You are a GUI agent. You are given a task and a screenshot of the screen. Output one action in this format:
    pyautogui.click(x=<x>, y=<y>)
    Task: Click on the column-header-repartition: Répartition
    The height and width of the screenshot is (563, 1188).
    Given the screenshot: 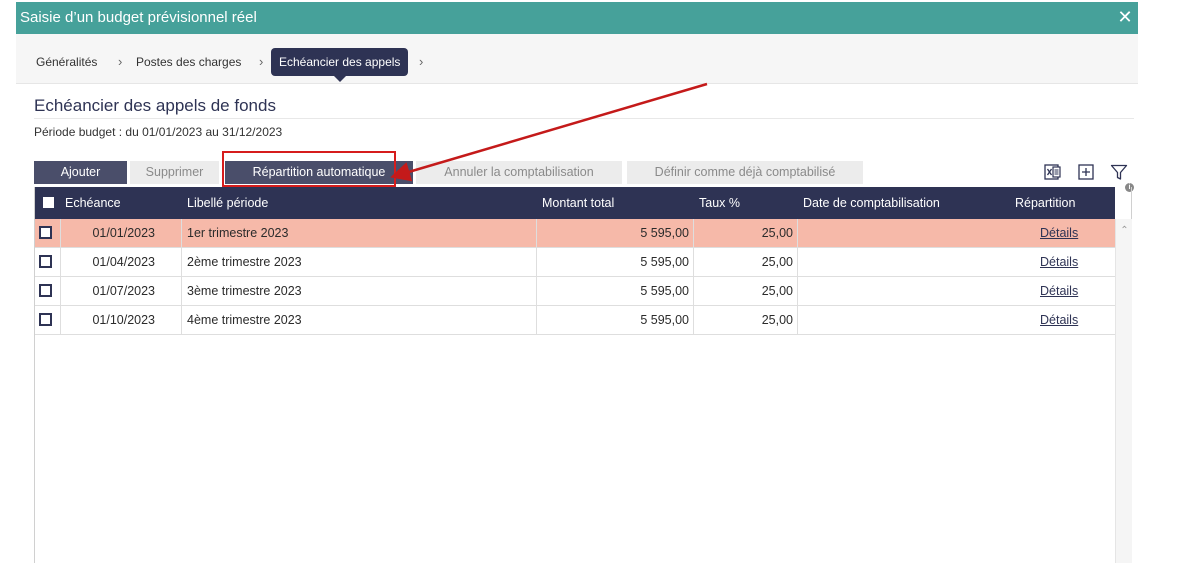 What is the action you would take?
    pyautogui.click(x=1045, y=203)
    